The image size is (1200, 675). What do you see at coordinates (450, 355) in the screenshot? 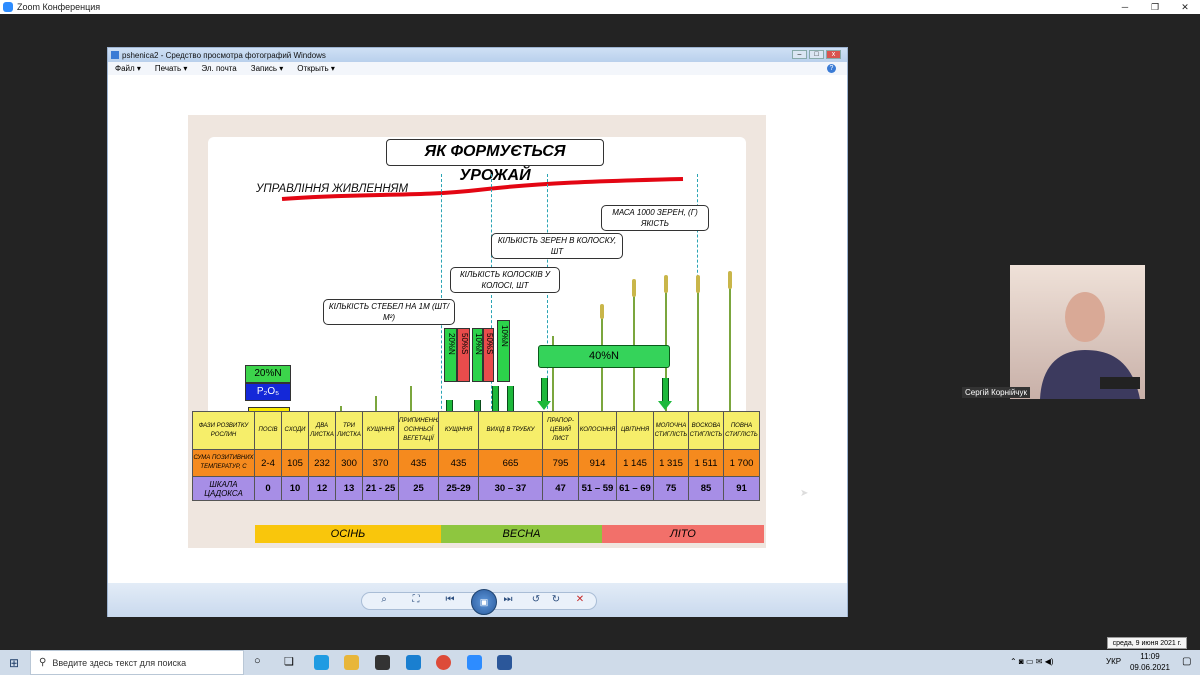
I see `n-bar: 20%N` at bounding box center [450, 355].